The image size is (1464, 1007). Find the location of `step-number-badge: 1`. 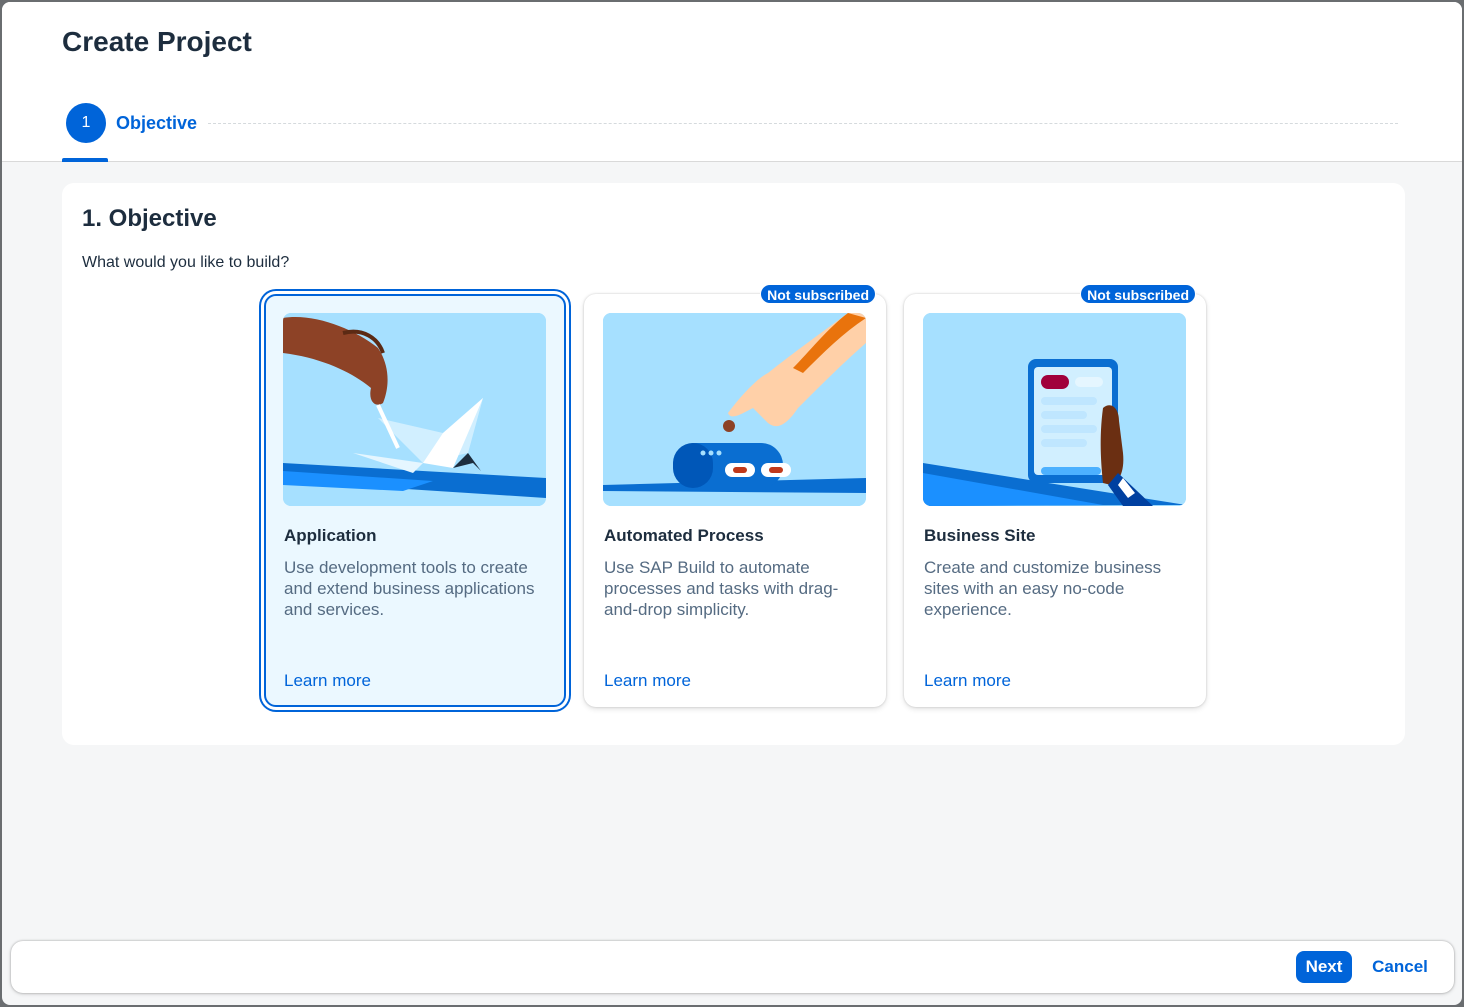

step-number-badge: 1 is located at coordinates (86, 123).